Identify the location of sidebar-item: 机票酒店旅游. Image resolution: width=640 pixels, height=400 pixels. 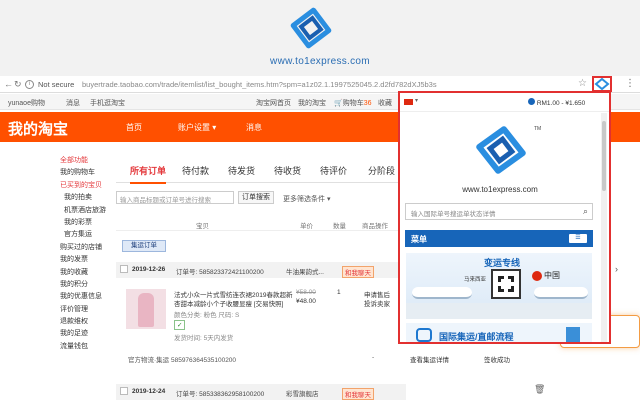
(83, 211).